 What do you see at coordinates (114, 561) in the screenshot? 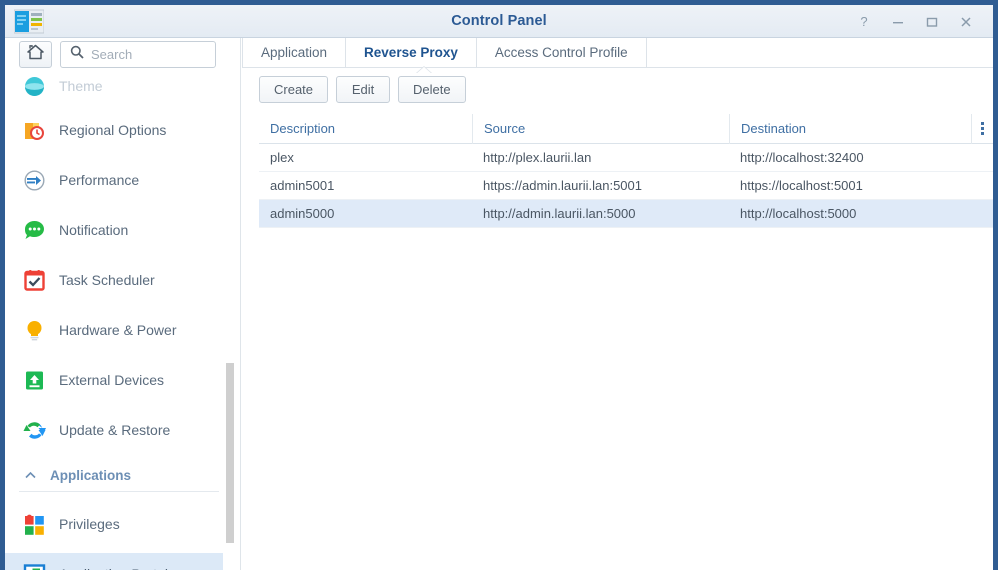
I see `sidebar-item-application-portal: Application Portal` at bounding box center [114, 561].